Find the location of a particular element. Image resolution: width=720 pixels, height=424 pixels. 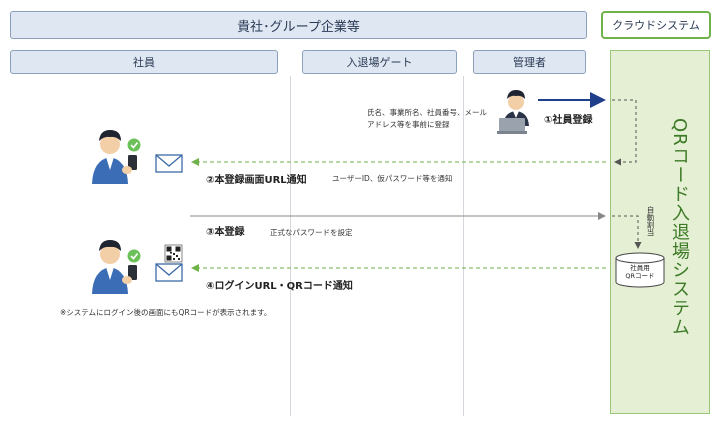

auto-assign-label: 自動割当 is located at coordinates (650, 221).